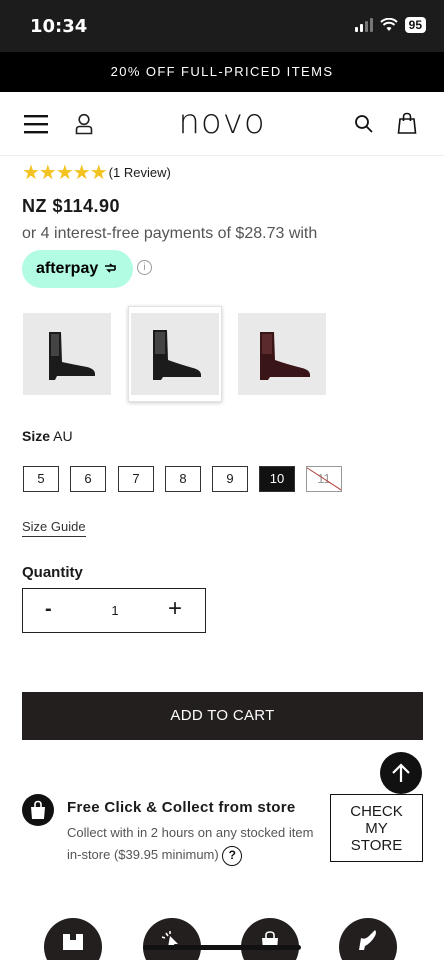  Describe the element at coordinates (222, 72) in the screenshot. I see `promo-banner: 20% OFF FULL-PRICED ITEMS` at that location.